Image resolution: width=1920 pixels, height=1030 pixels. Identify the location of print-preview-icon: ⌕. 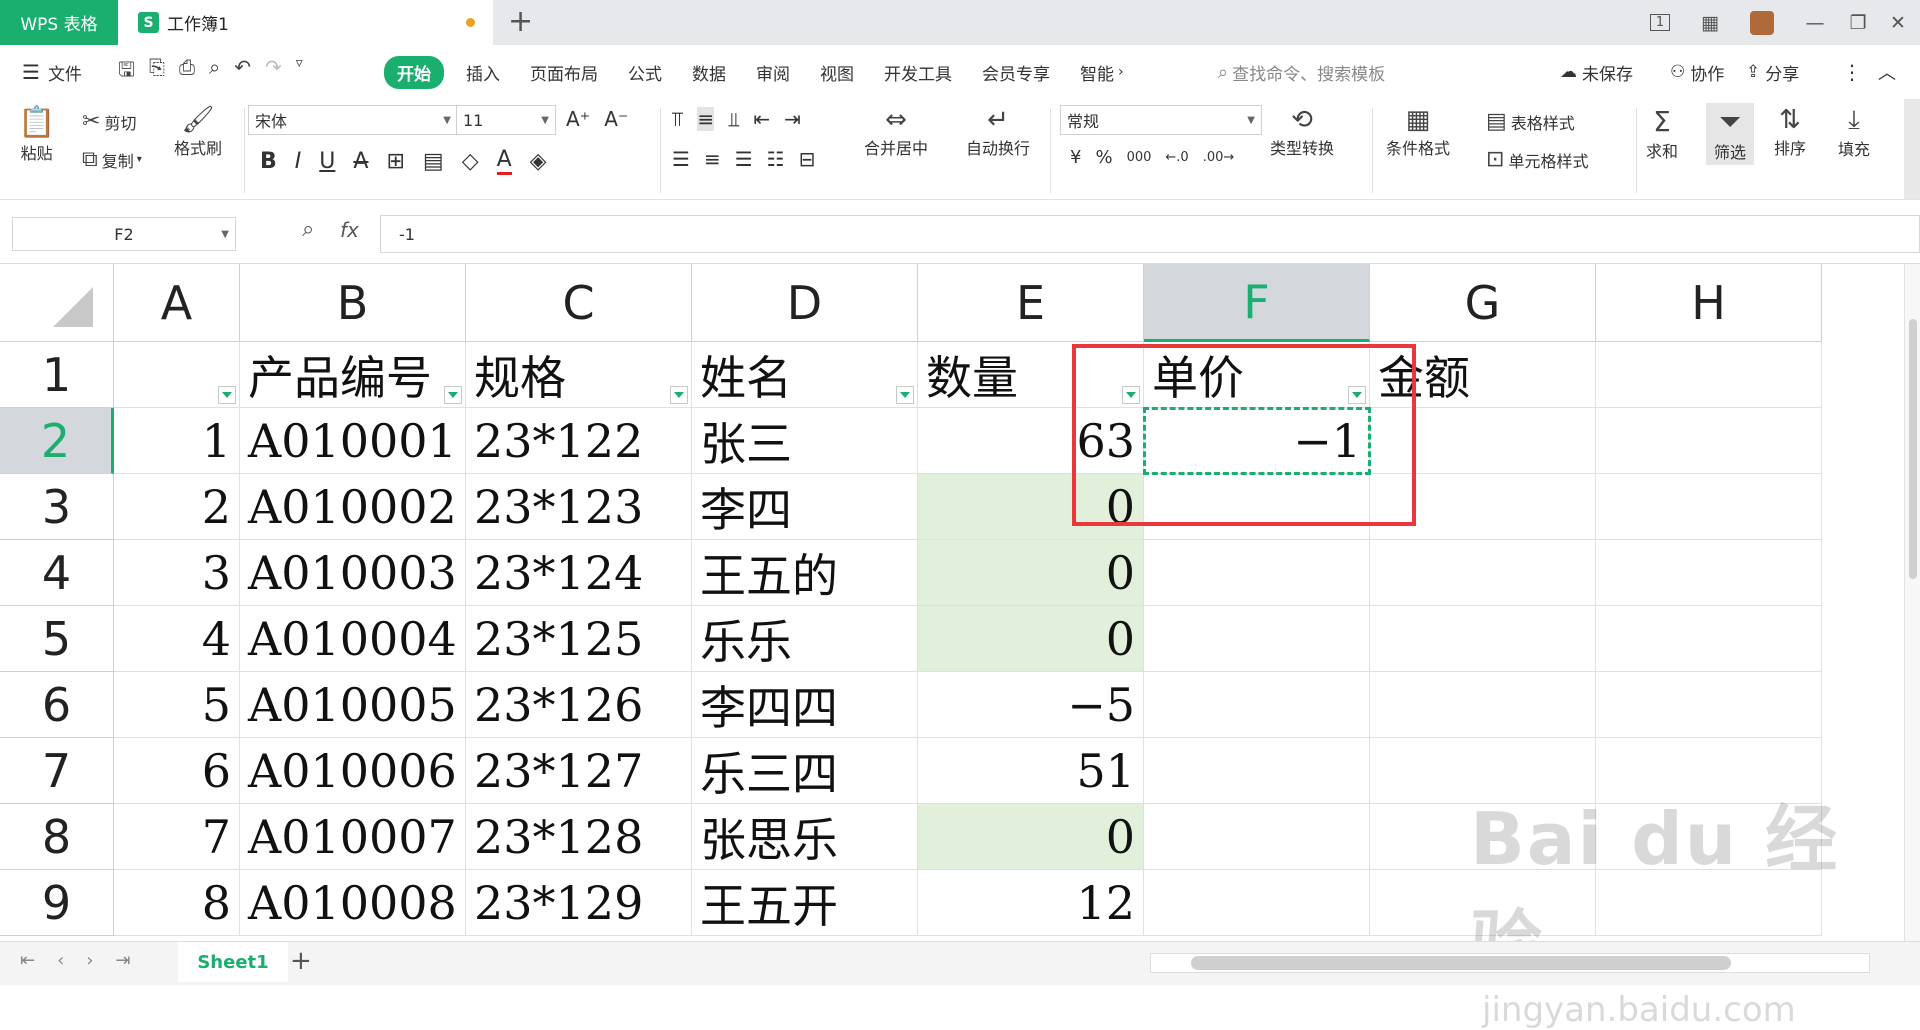
(214, 72).